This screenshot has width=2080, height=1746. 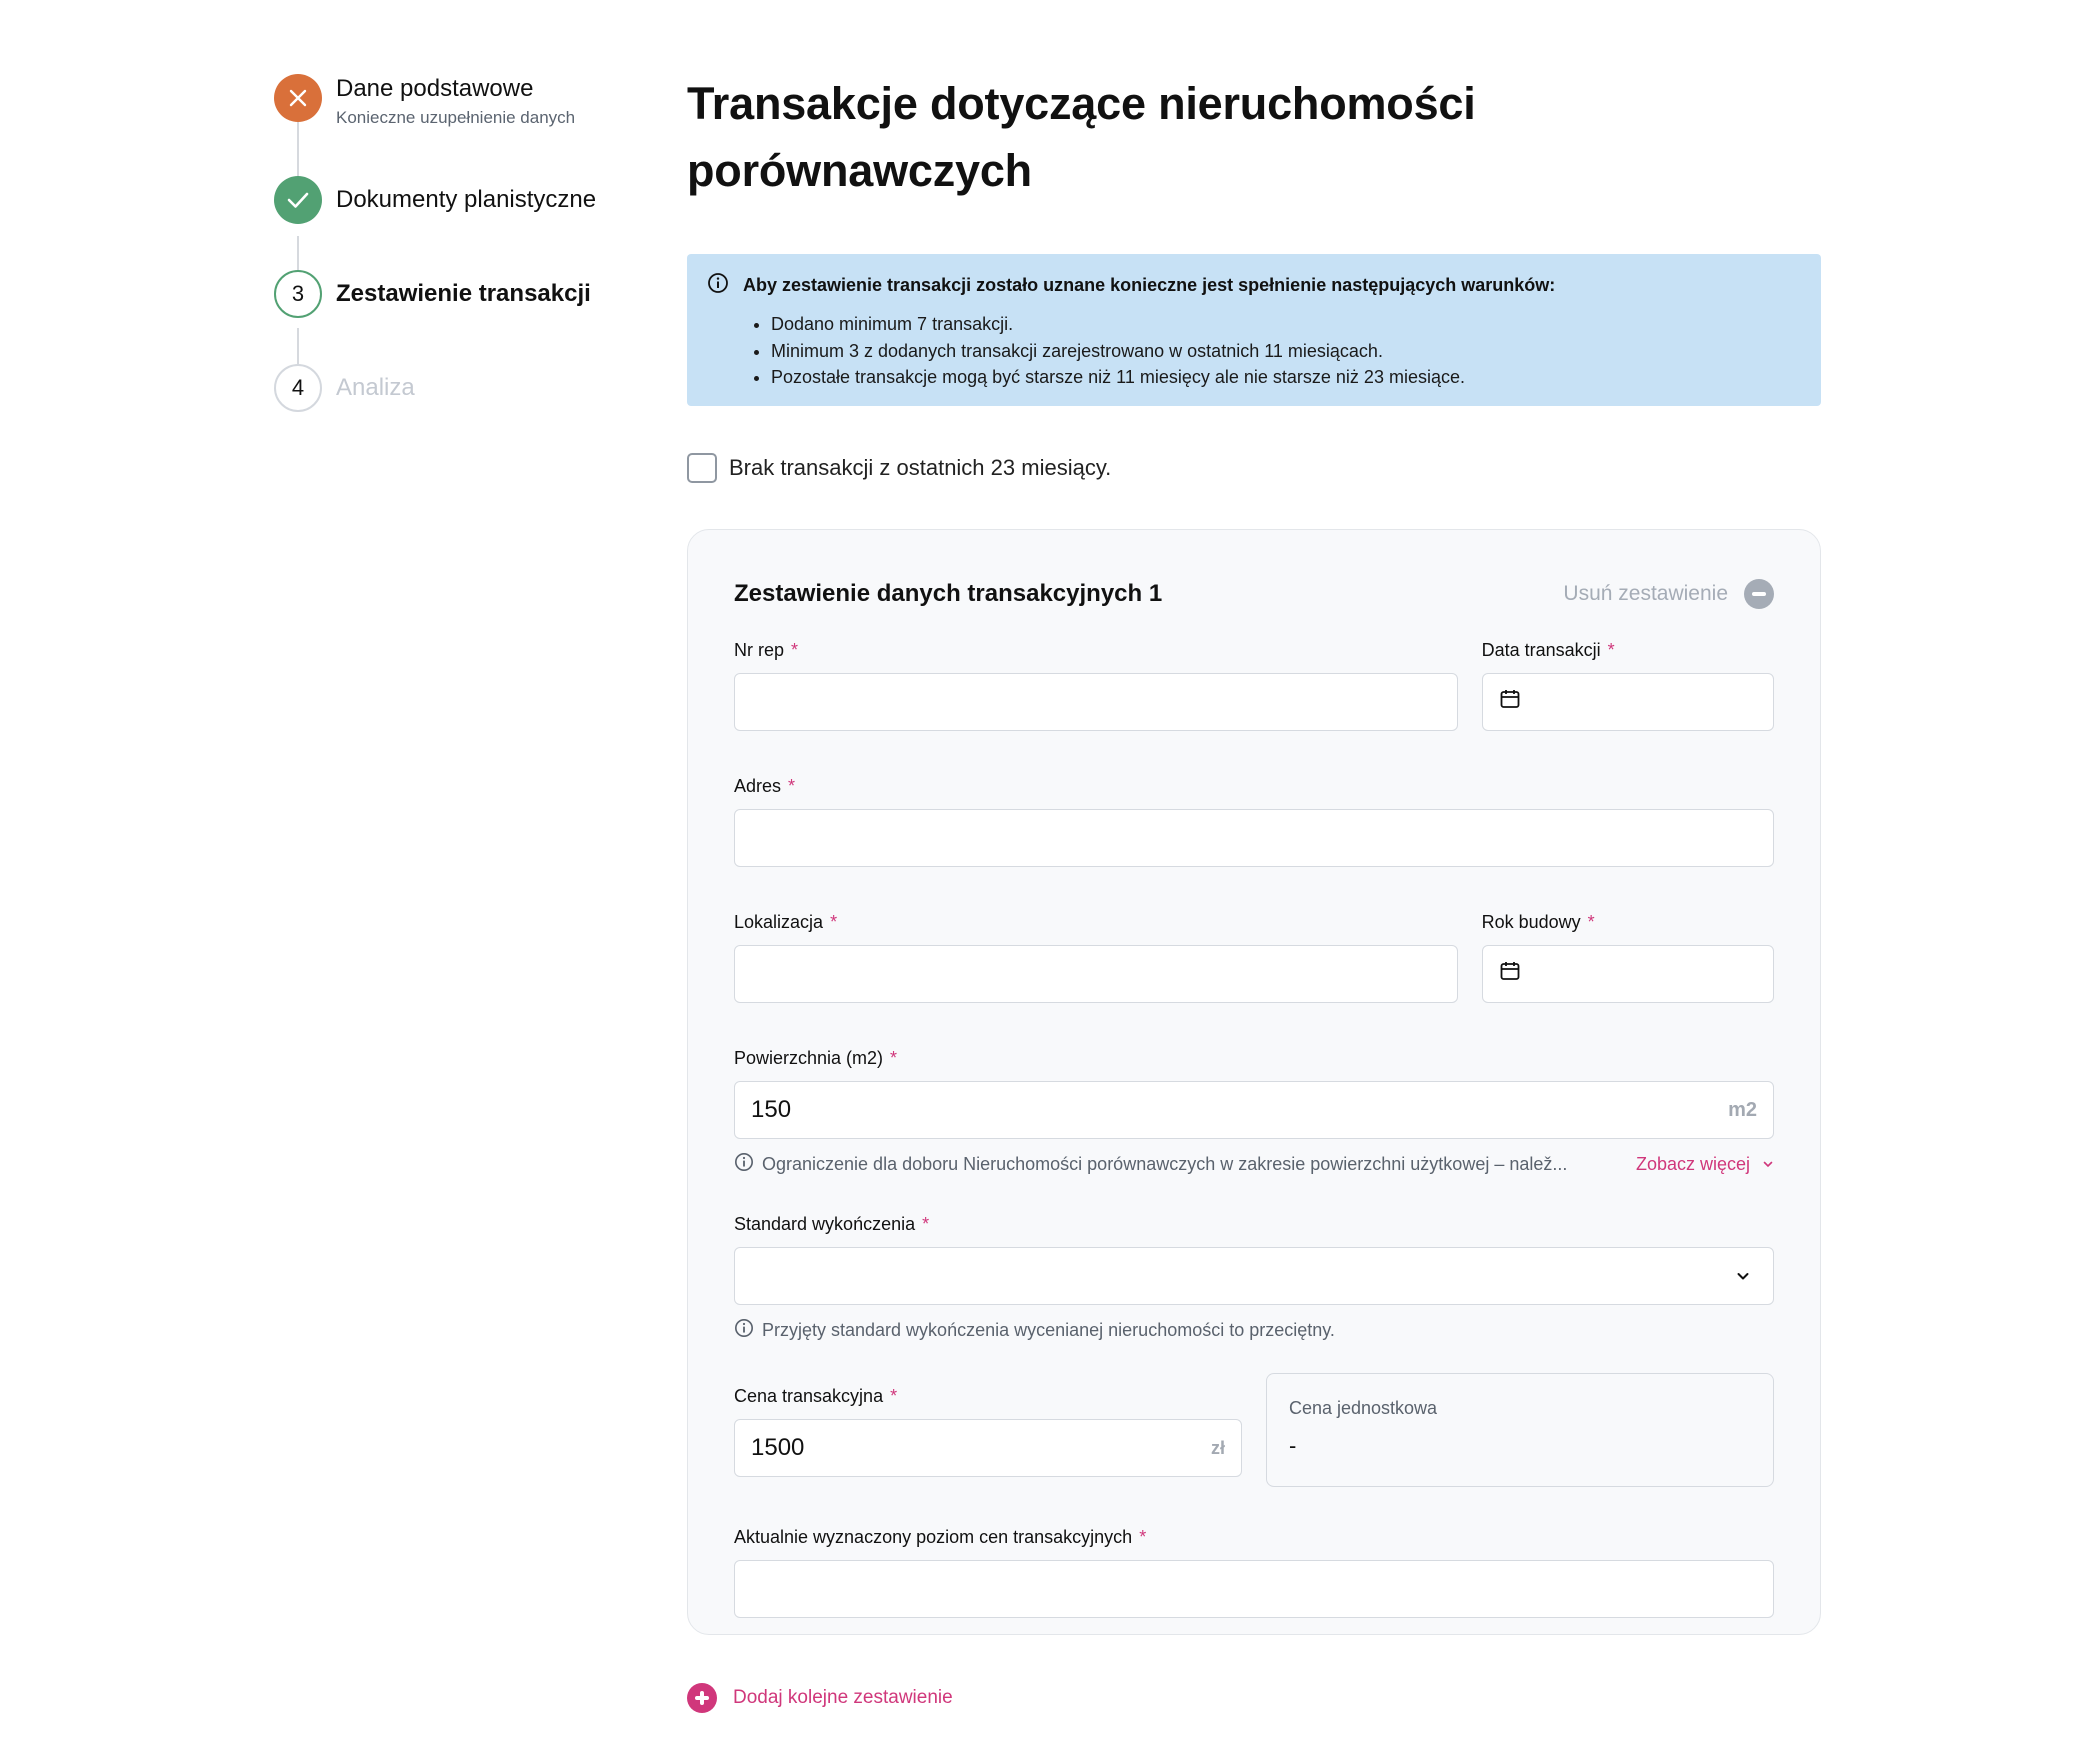 I want to click on build-year-label: Rok budowy *, so click(x=1538, y=922).